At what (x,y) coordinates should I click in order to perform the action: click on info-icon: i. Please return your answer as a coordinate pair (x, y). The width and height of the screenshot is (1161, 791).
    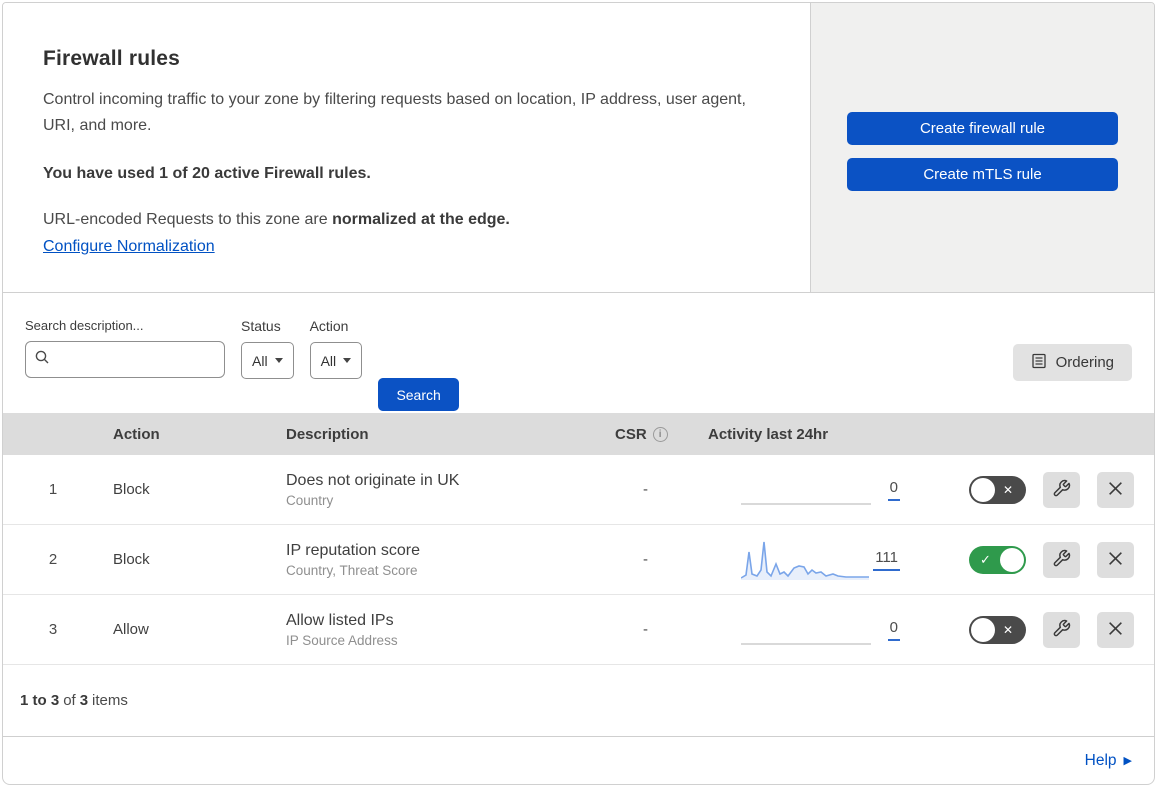
    Looking at the image, I should click on (660, 434).